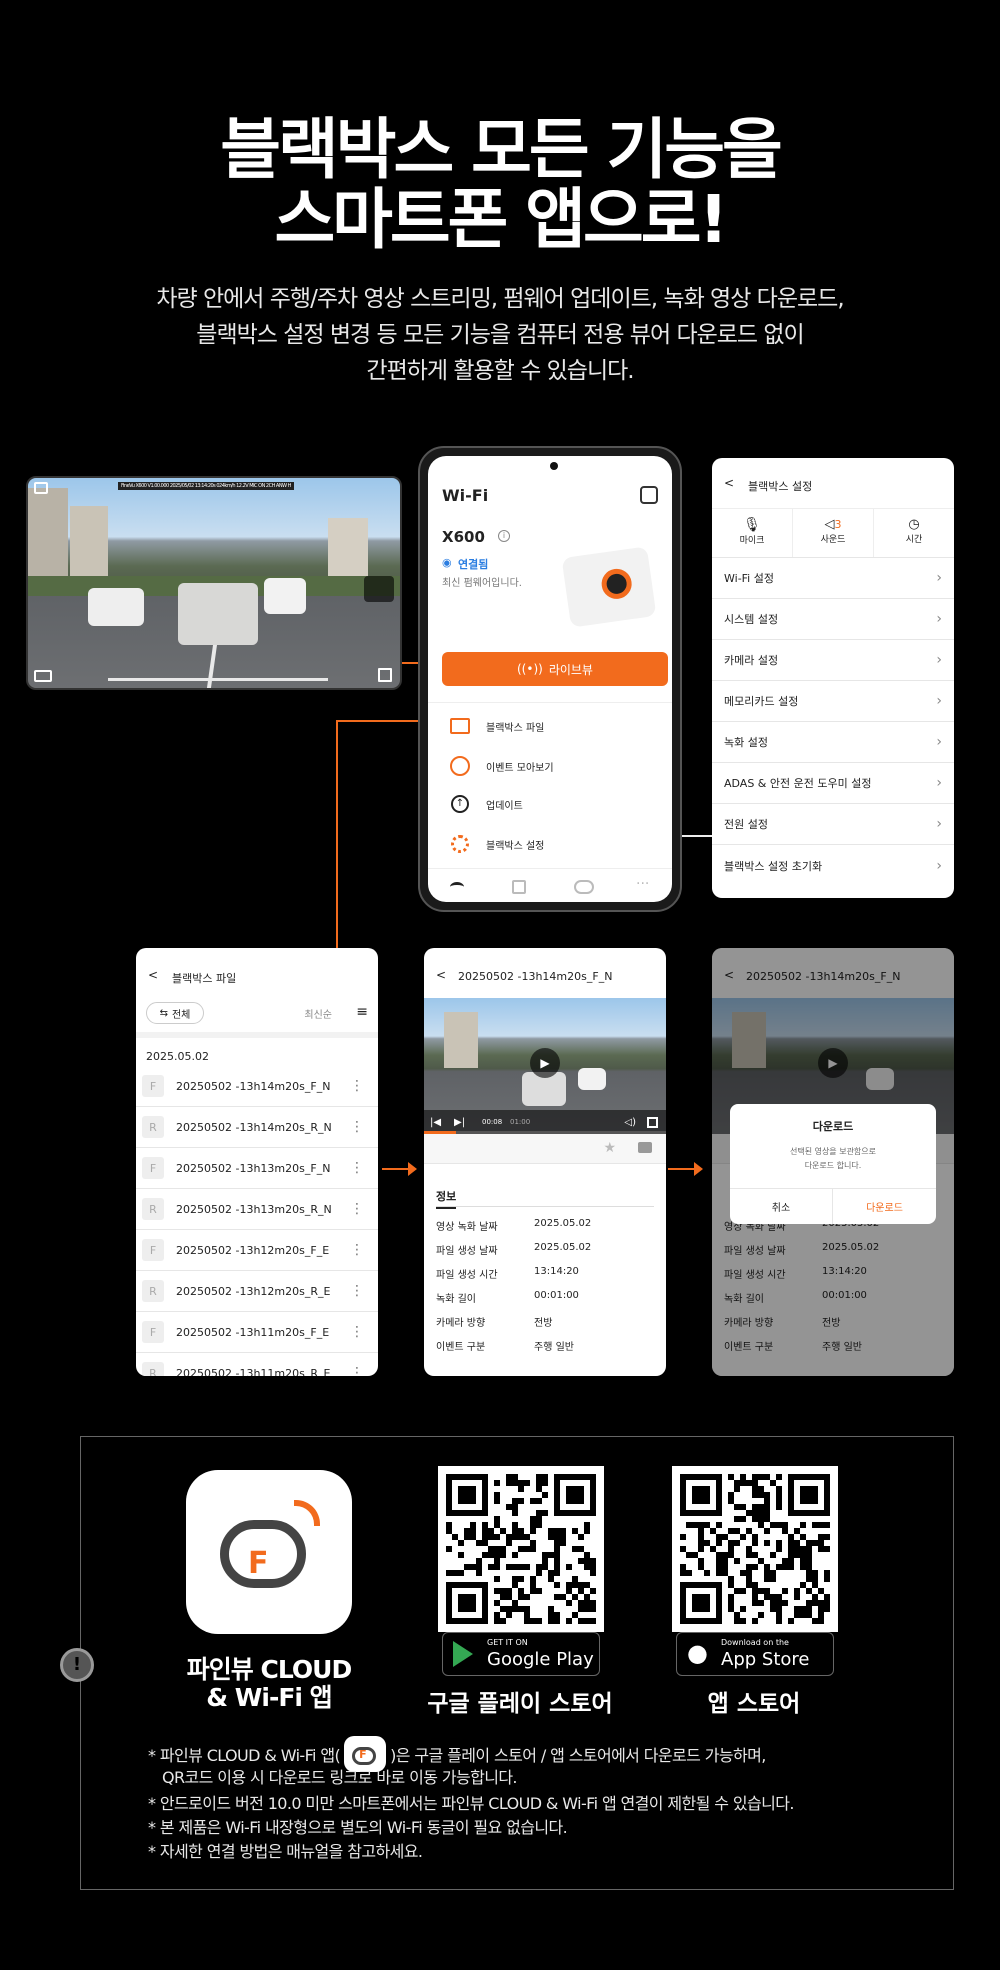  I want to click on device-list-icon, so click(649, 495).